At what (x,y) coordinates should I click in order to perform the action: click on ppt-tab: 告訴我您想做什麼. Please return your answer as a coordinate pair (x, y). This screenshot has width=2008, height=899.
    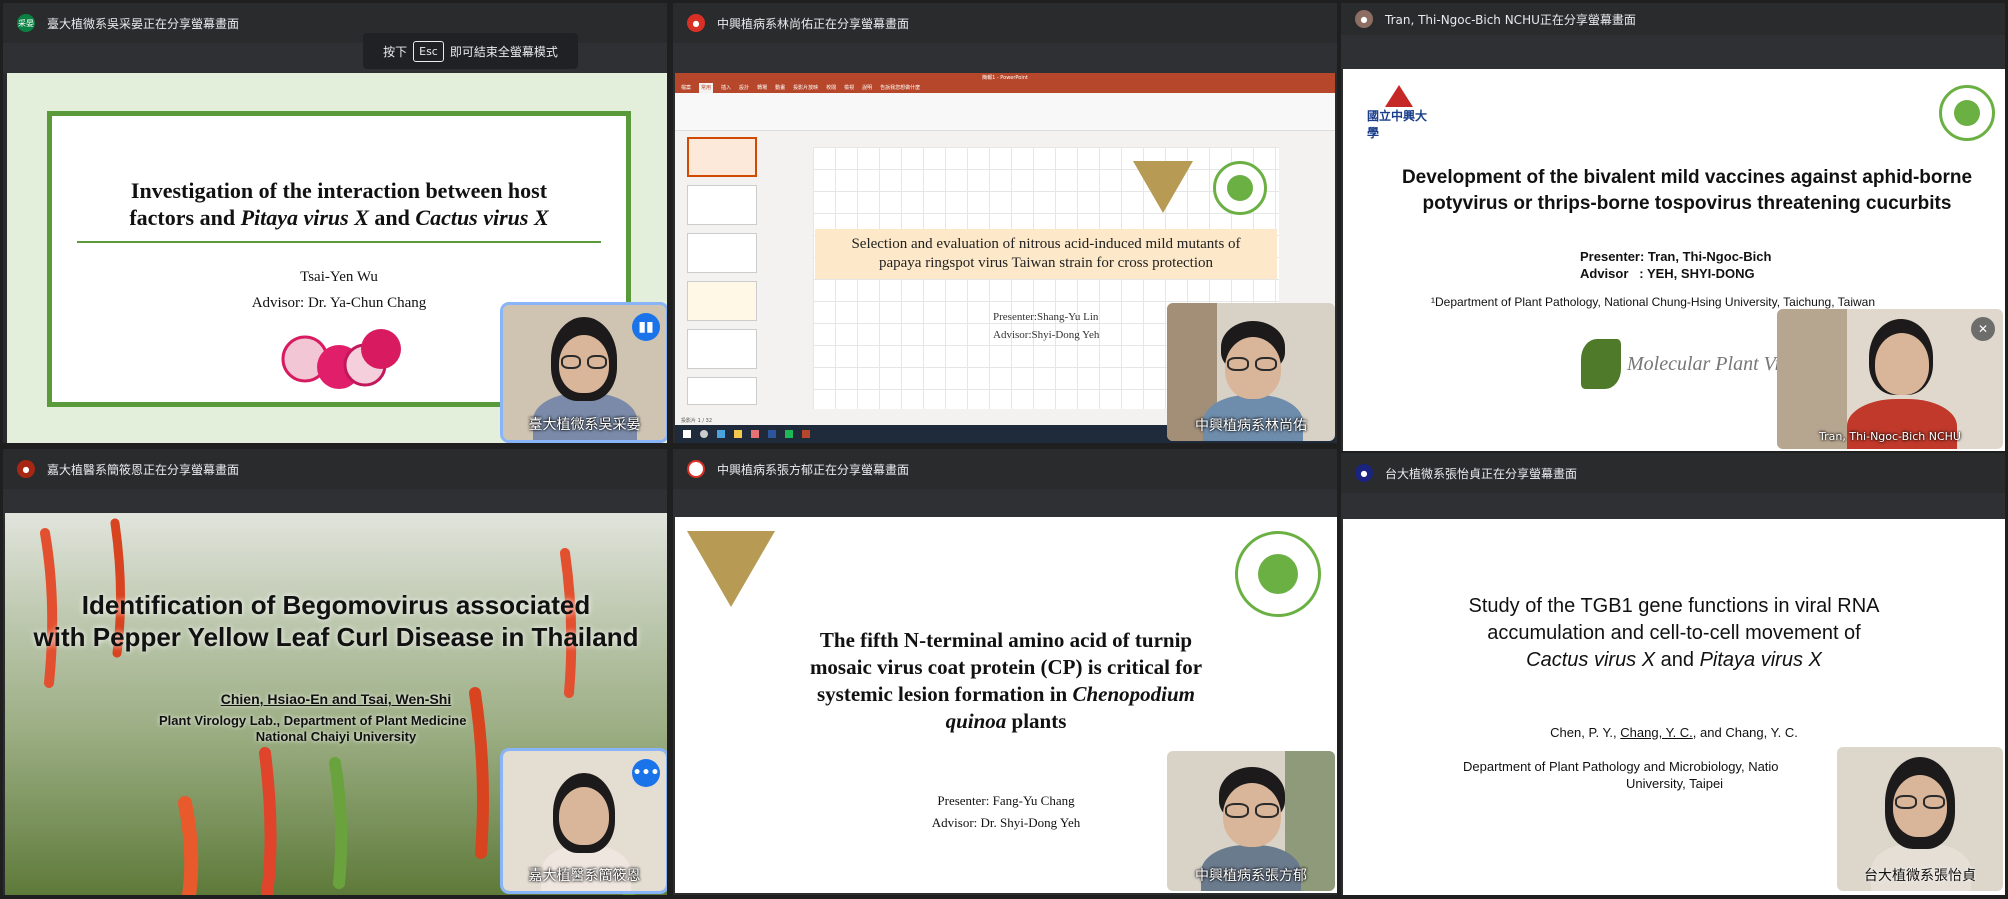
    Looking at the image, I should click on (900, 88).